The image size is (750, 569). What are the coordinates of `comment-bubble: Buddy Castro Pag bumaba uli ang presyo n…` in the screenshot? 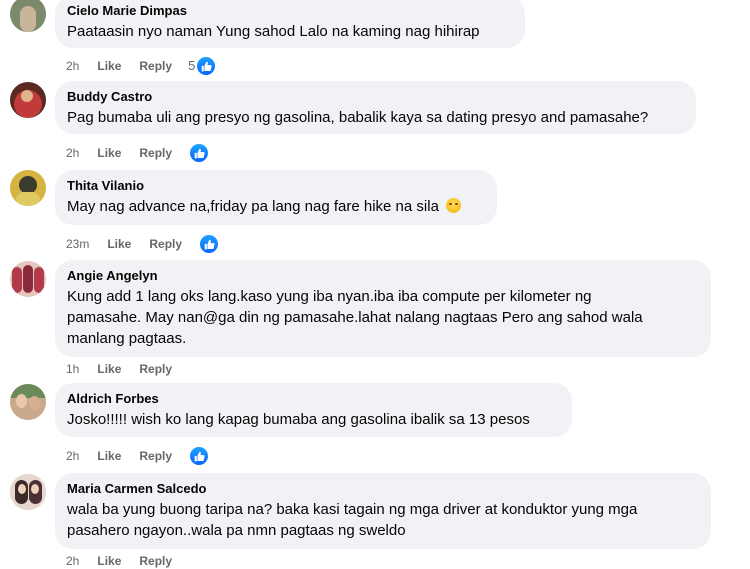 It's located at (375, 107).